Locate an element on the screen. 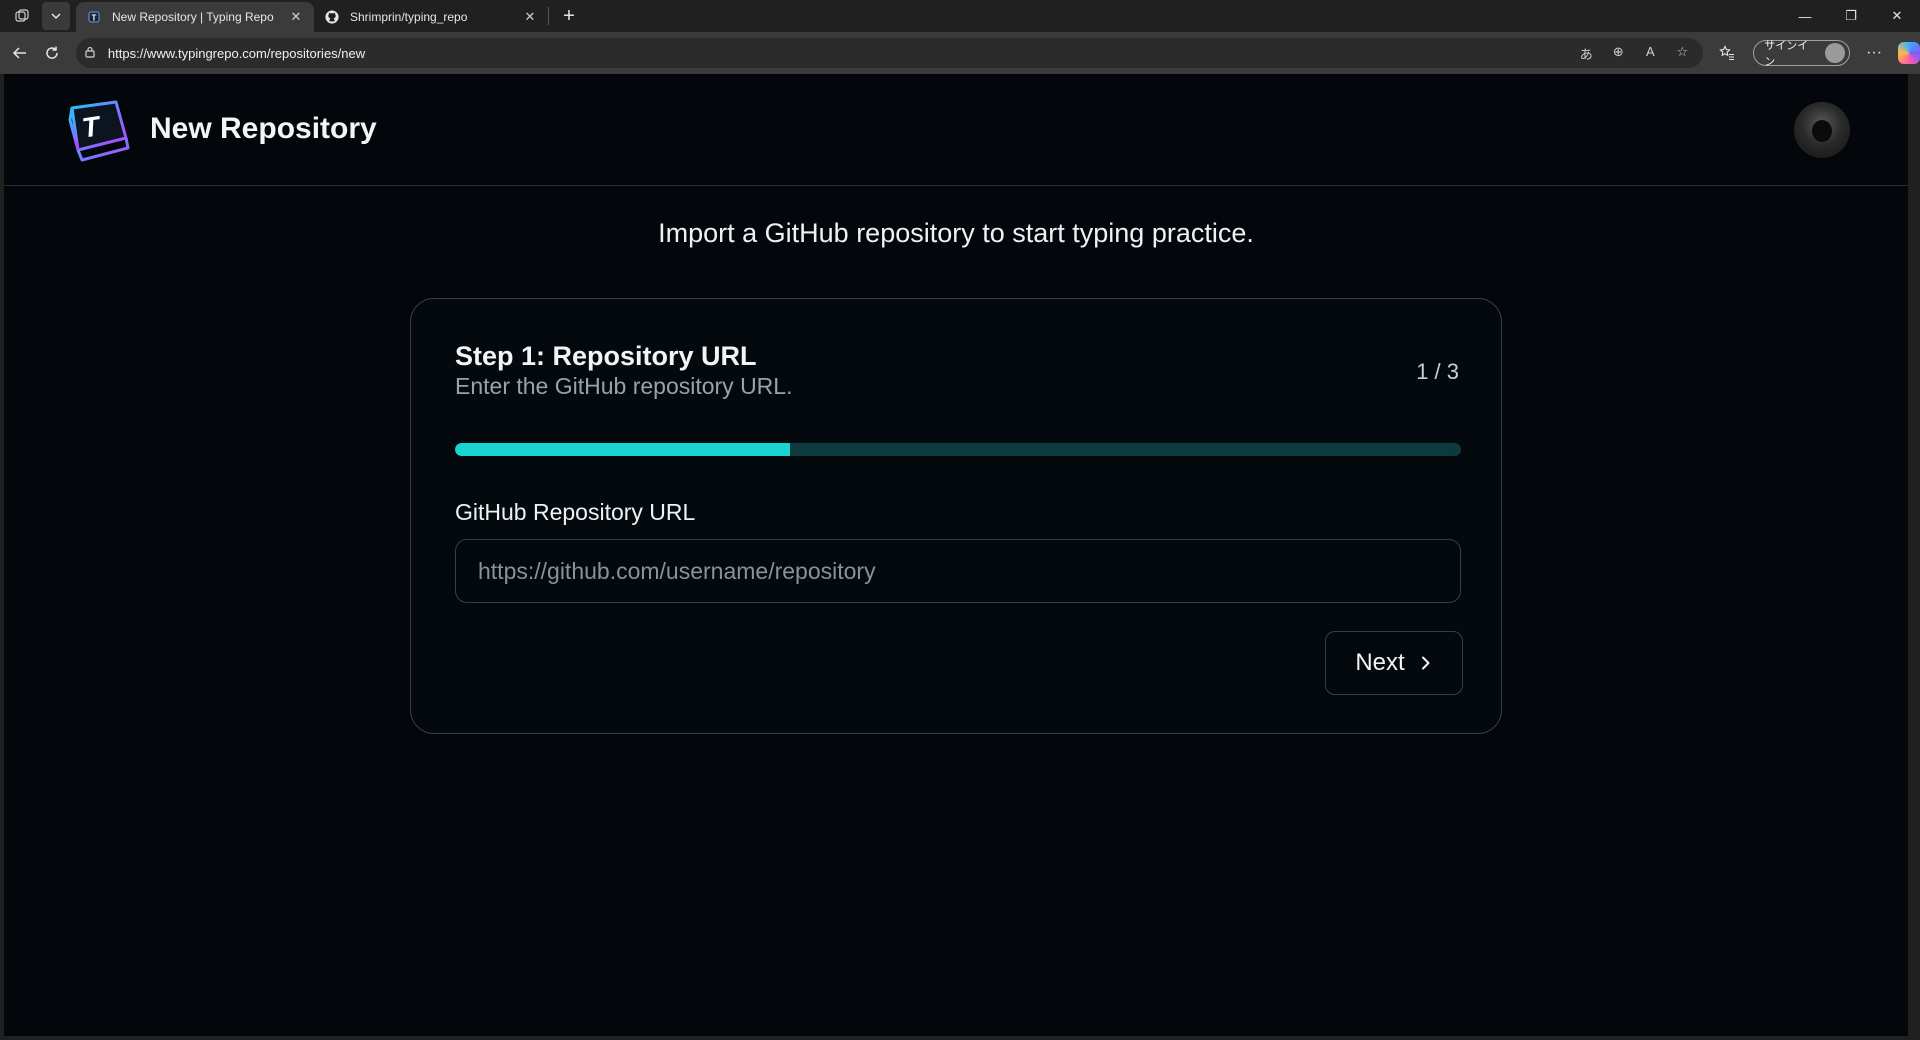  lock-icon is located at coordinates (94, 53).